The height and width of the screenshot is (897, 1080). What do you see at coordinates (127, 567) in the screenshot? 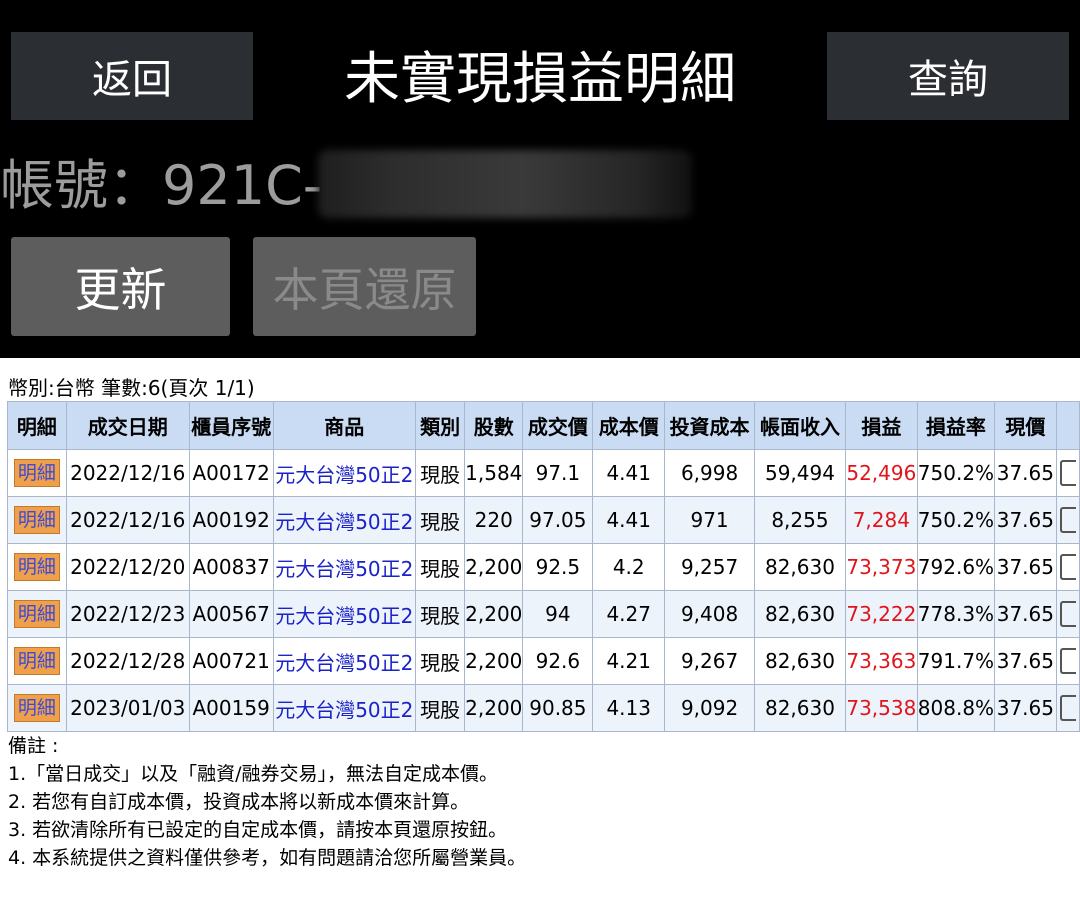
I see `date-cell: 2022/12/20` at bounding box center [127, 567].